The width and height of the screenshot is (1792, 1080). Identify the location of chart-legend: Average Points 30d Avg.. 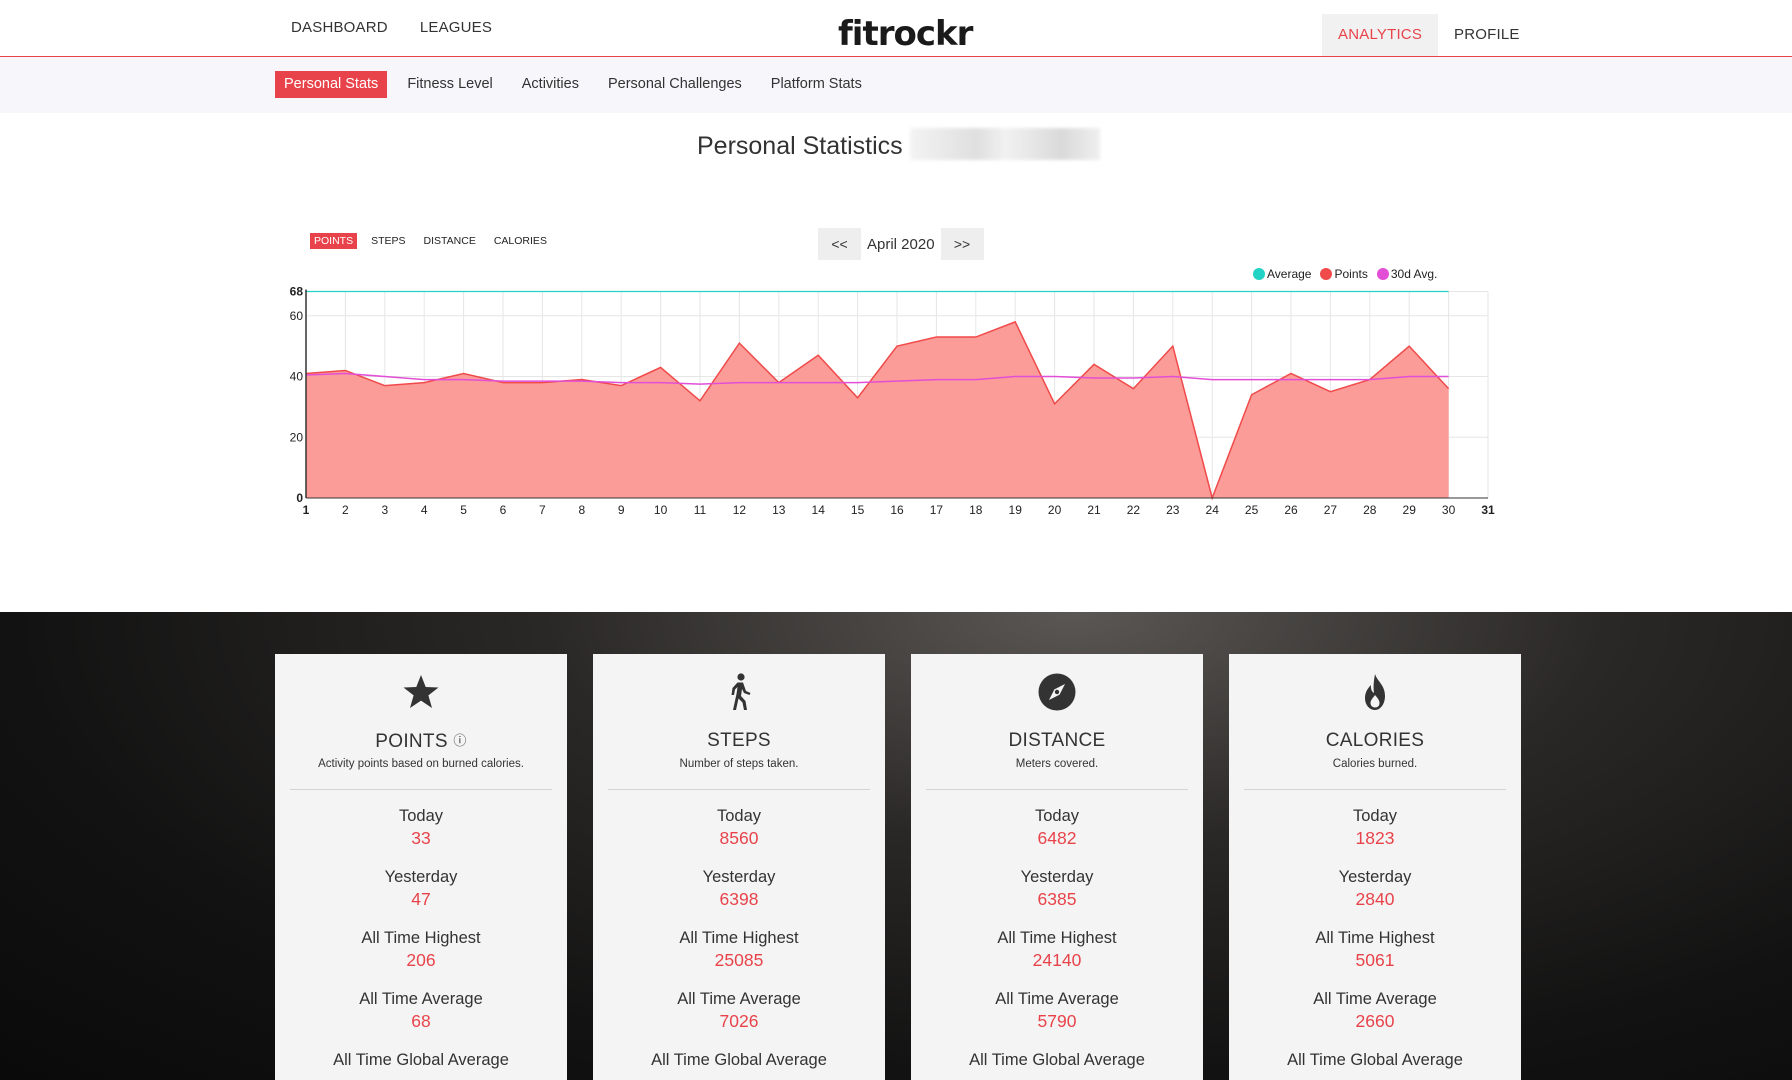
(1349, 274).